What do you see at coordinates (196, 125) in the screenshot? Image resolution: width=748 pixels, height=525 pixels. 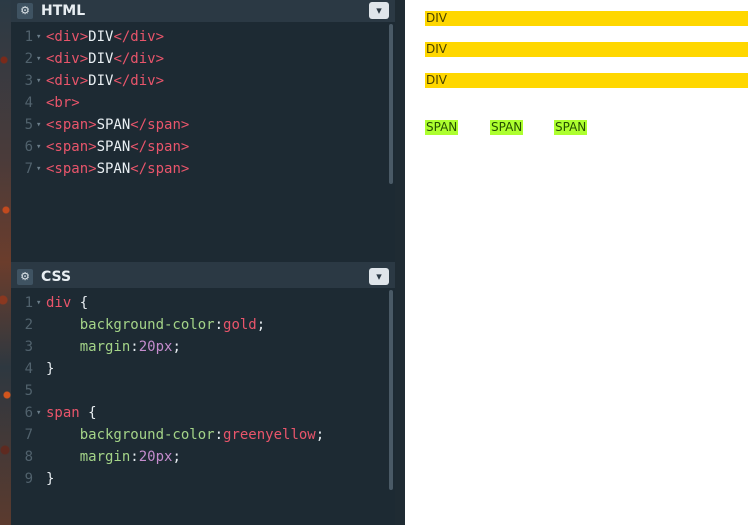 I see `code-line: 5 ▾ <span>SPAN</span>` at bounding box center [196, 125].